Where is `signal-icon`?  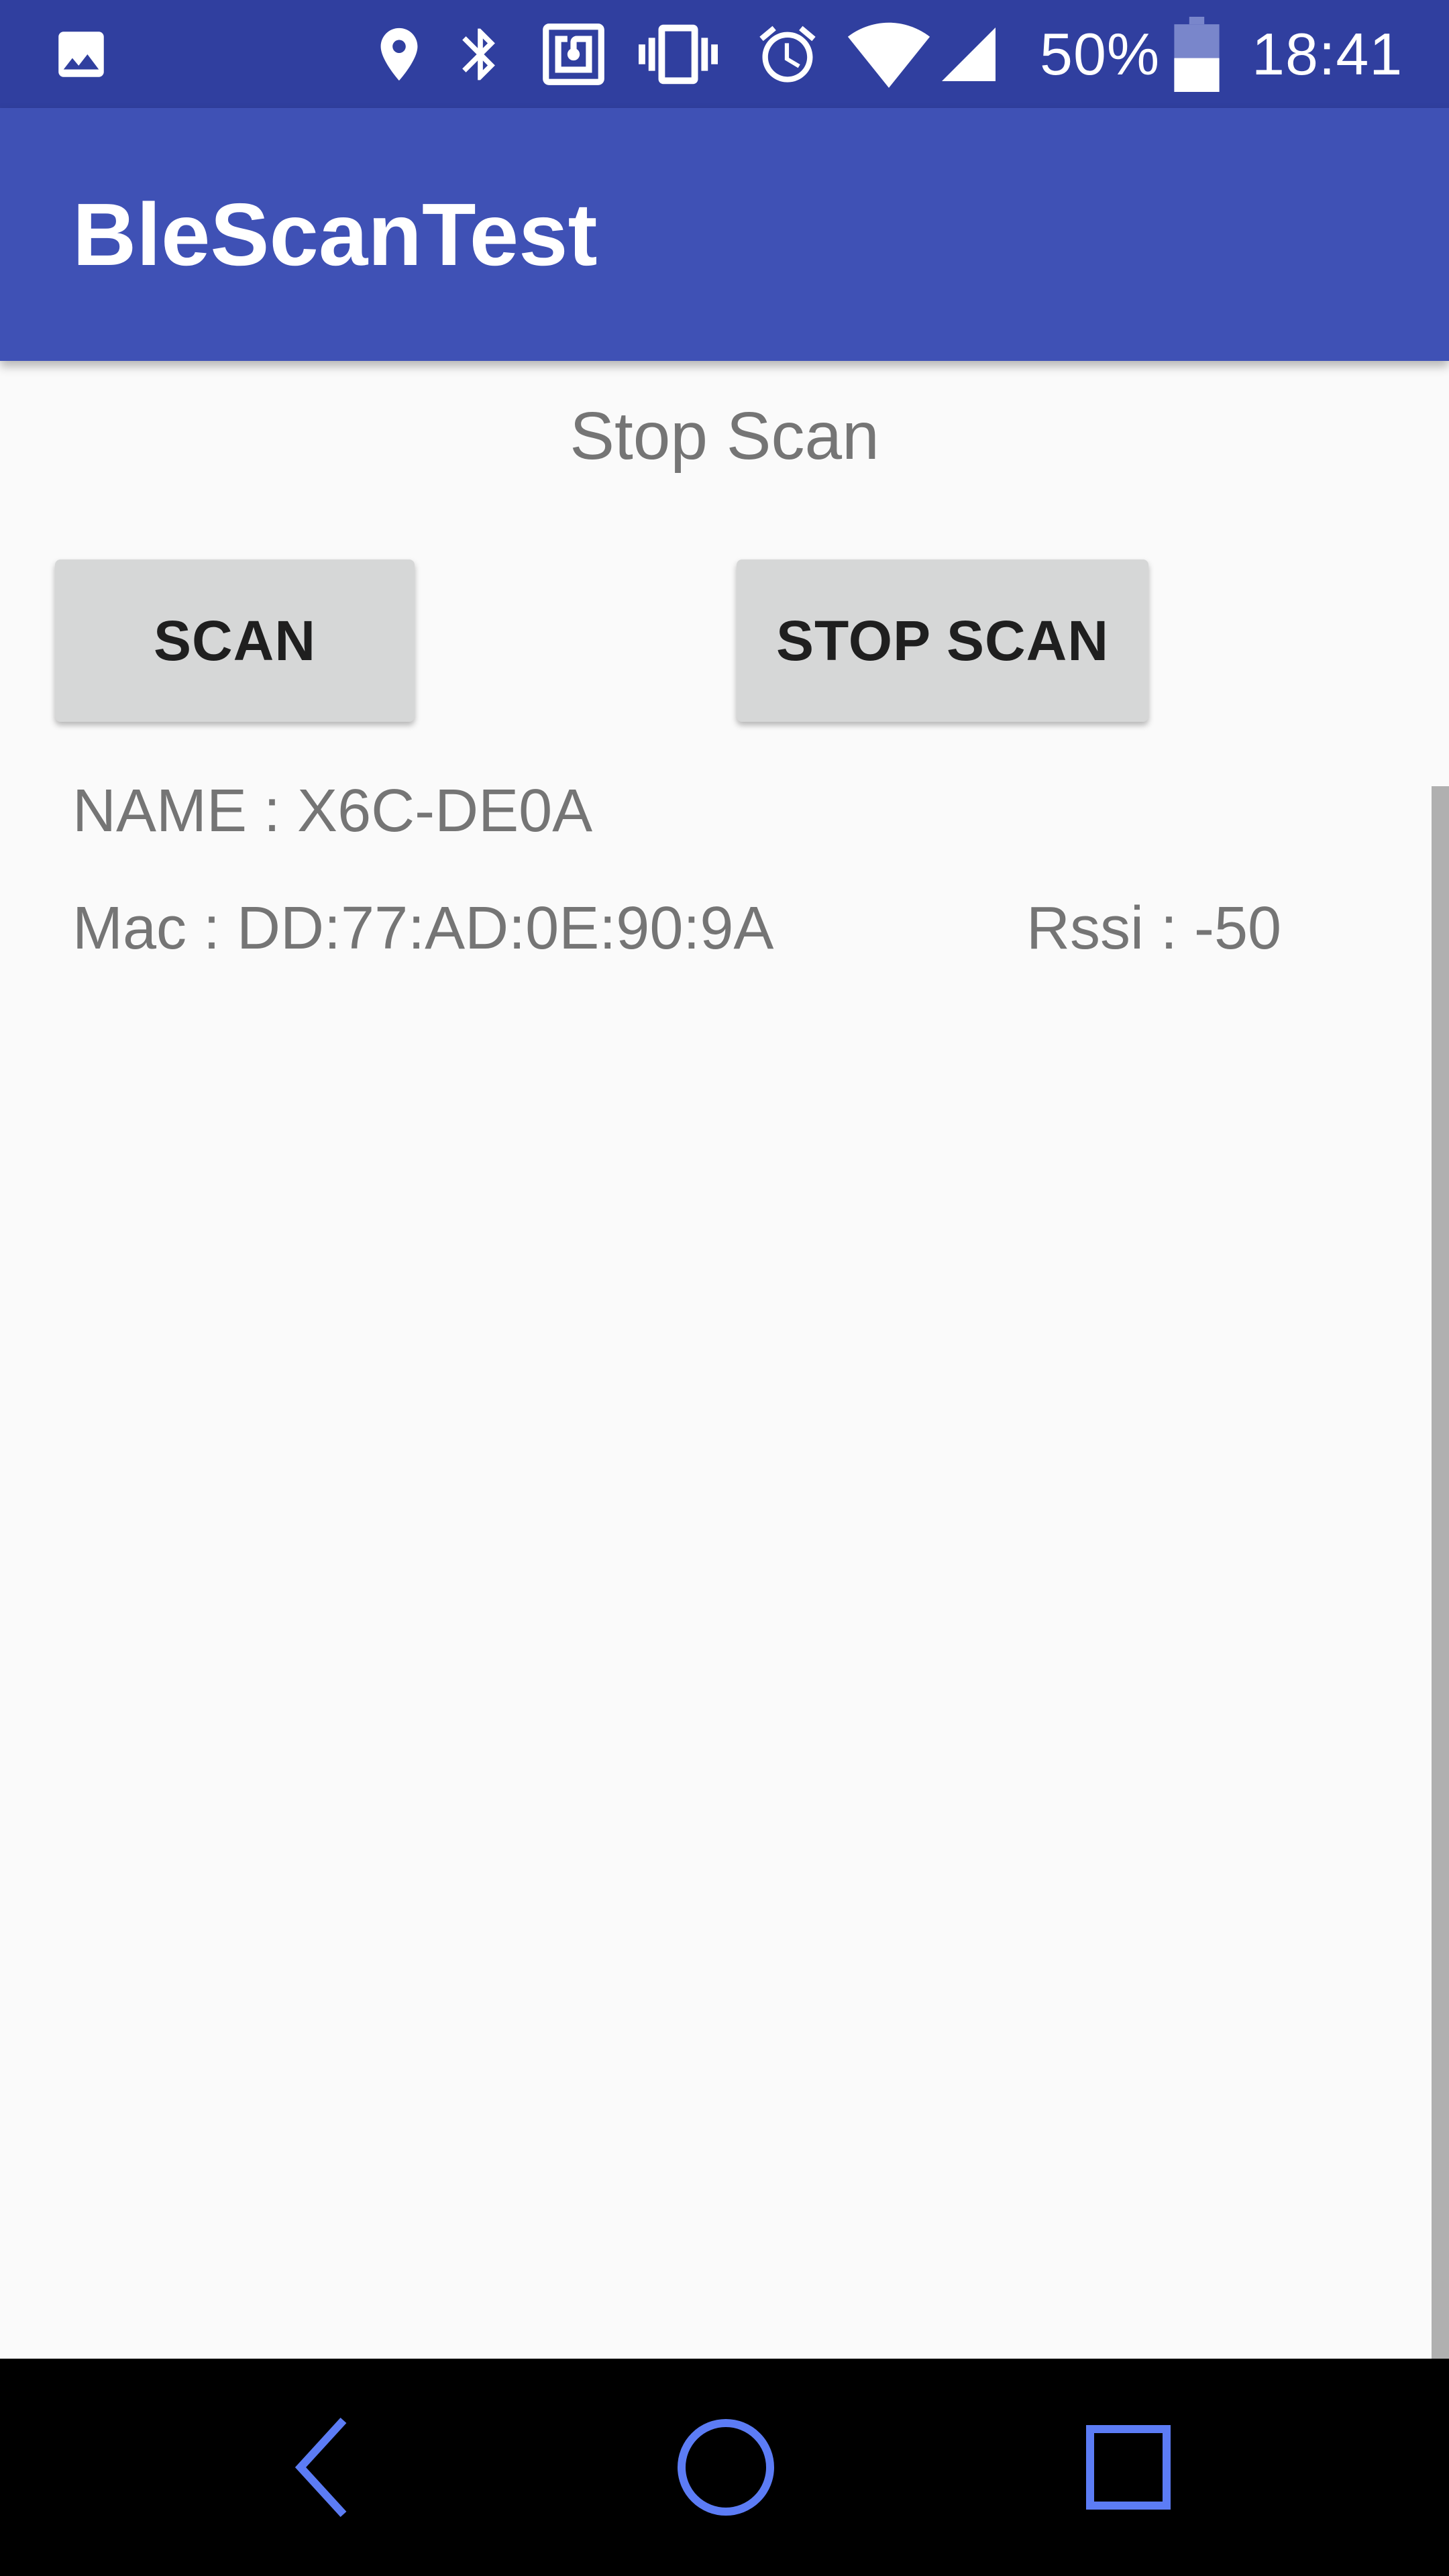
signal-icon is located at coordinates (968, 54).